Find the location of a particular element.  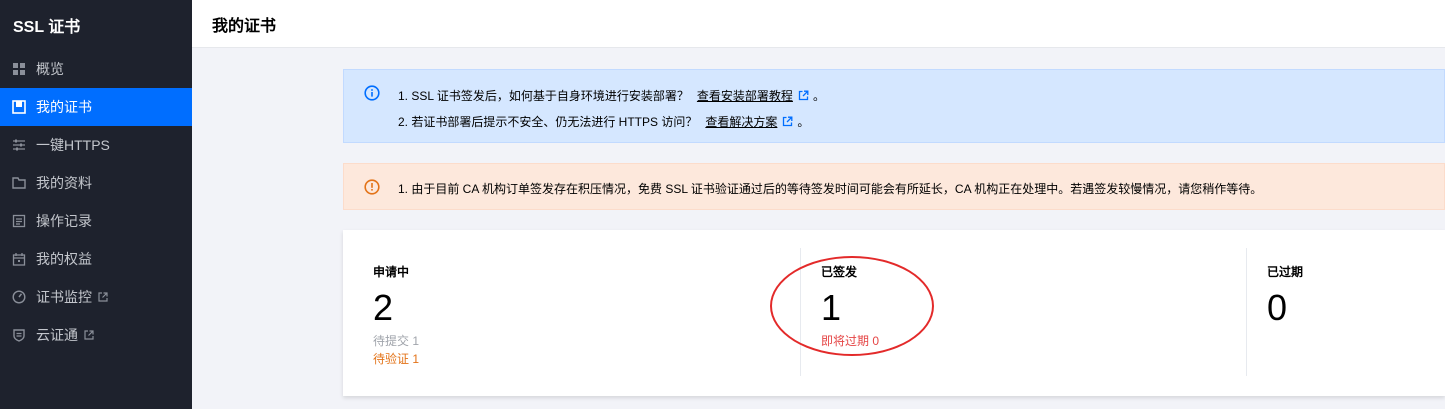

sidebar-item-one-click-https: 一键HTTPS is located at coordinates (96, 145).